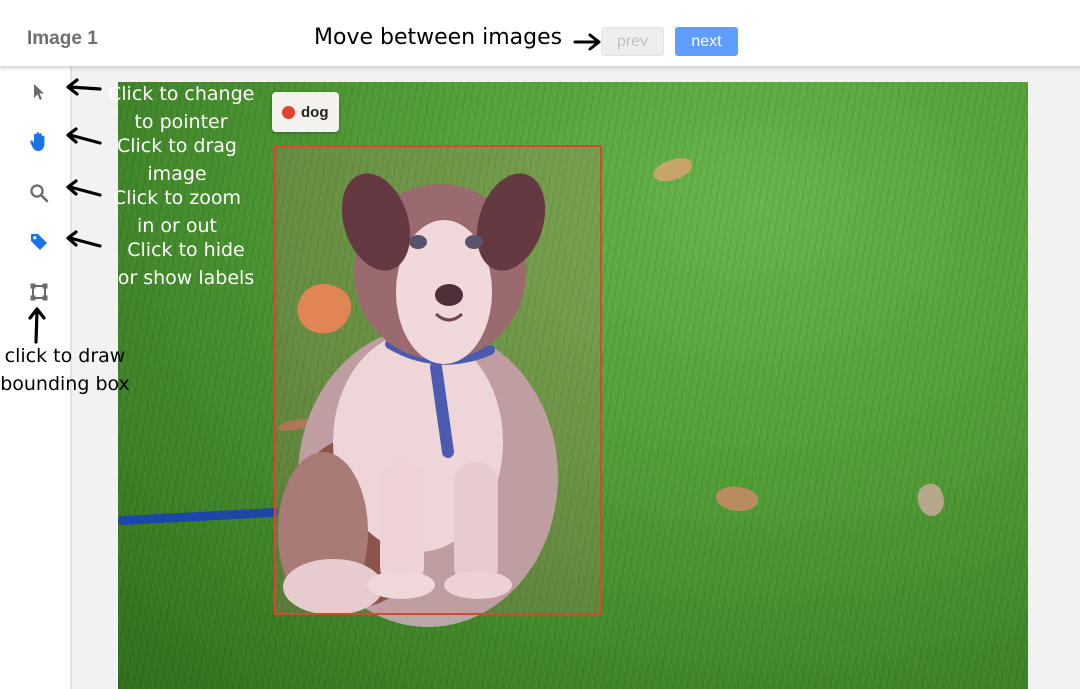 This screenshot has height=689, width=1080. Describe the element at coordinates (186, 264) in the screenshot. I see `annotation-labels: Click to hide or show labels` at that location.